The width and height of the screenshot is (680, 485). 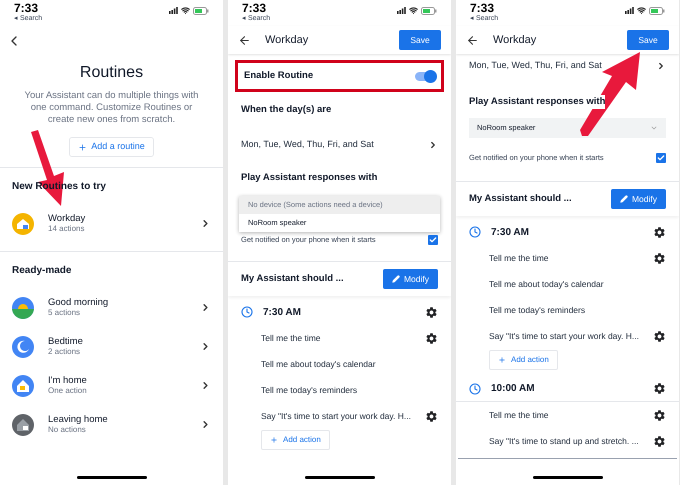 What do you see at coordinates (654, 128) in the screenshot?
I see `dropdown-icon` at bounding box center [654, 128].